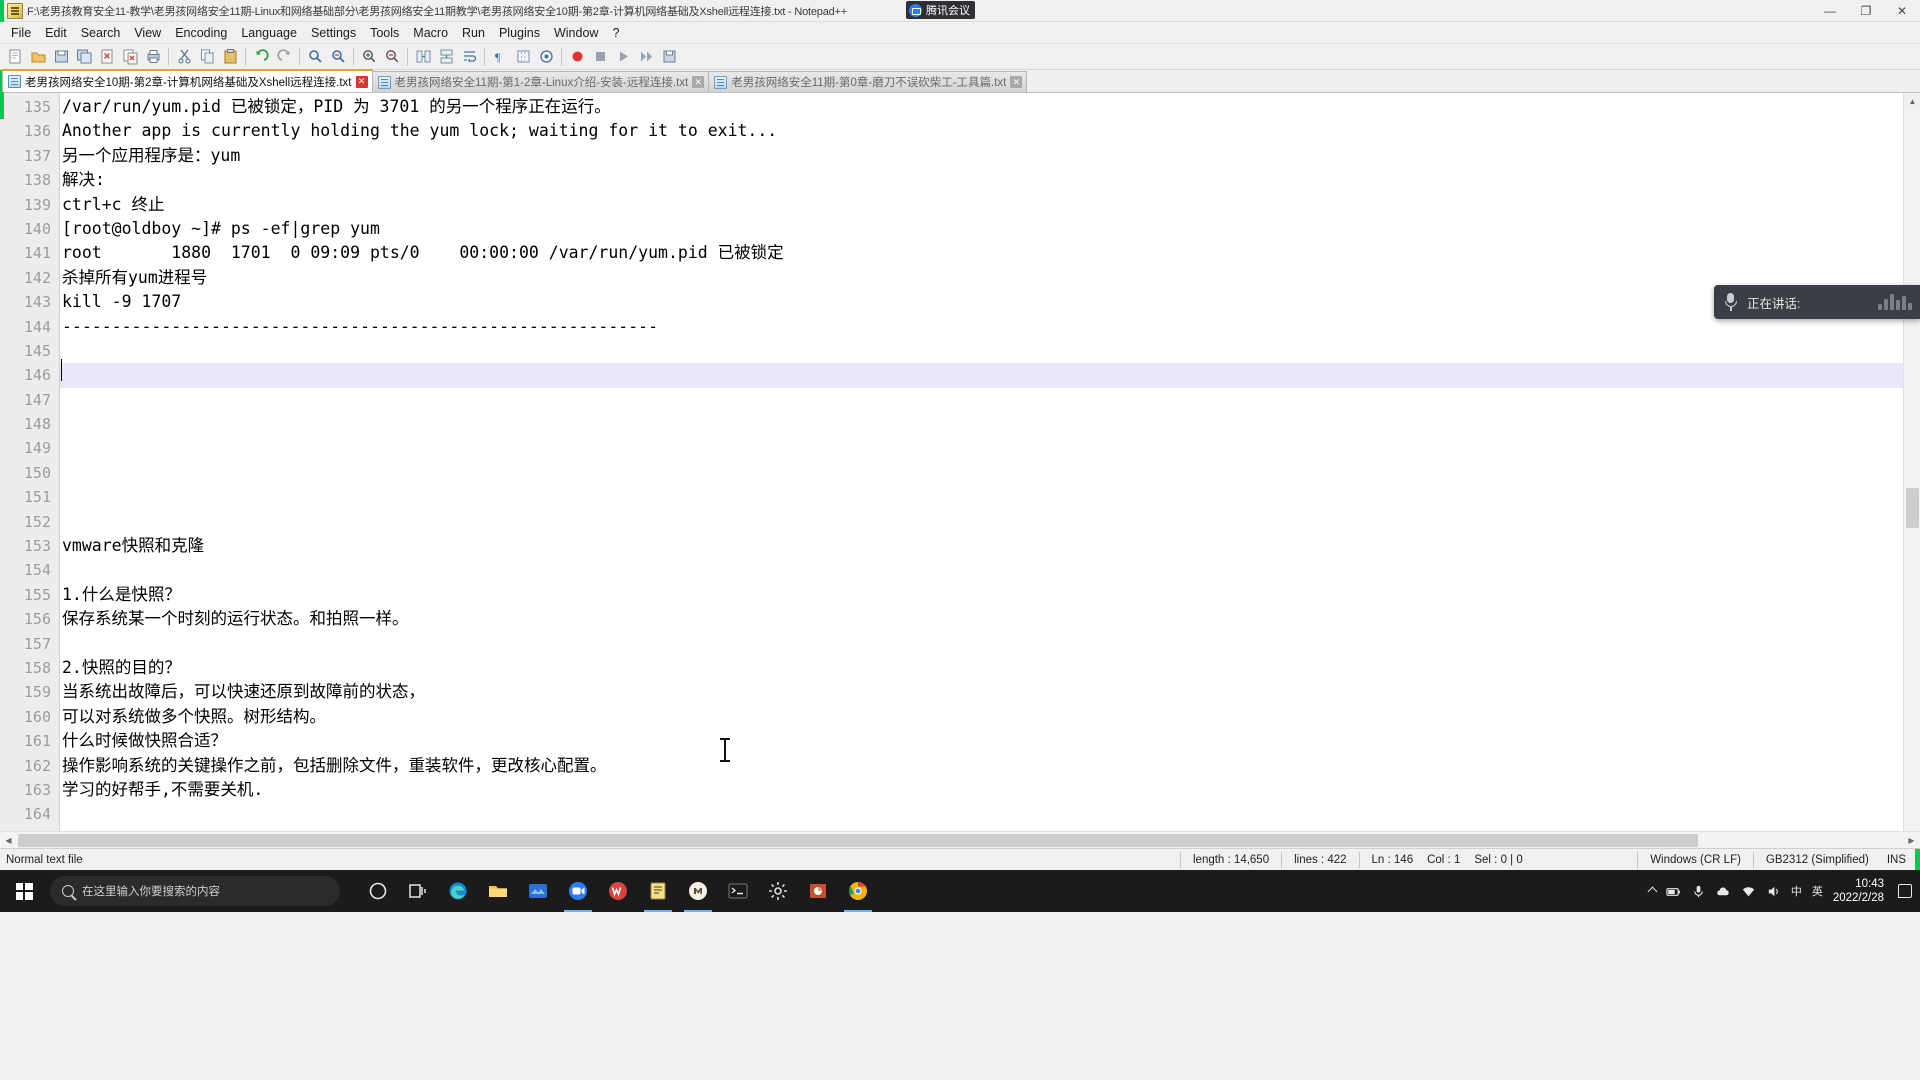 This screenshot has width=1920, height=1080. What do you see at coordinates (1911, 462) in the screenshot?
I see `vertical-scrollbar: ▲` at bounding box center [1911, 462].